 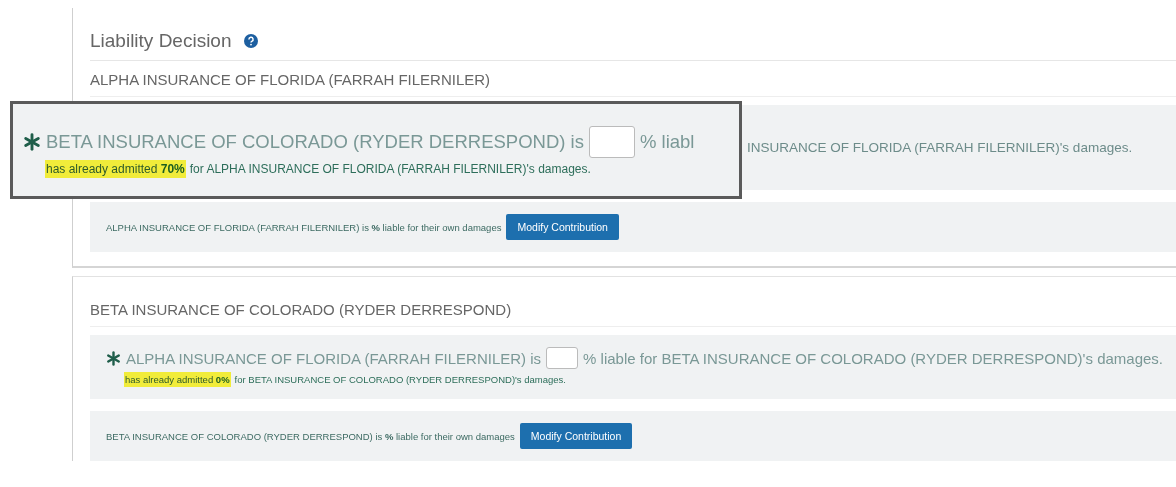 What do you see at coordinates (633, 302) in the screenshot?
I see `section-title: BETA INSURANCE OF COLORADO (RYDER DERRESPOND)` at bounding box center [633, 302].